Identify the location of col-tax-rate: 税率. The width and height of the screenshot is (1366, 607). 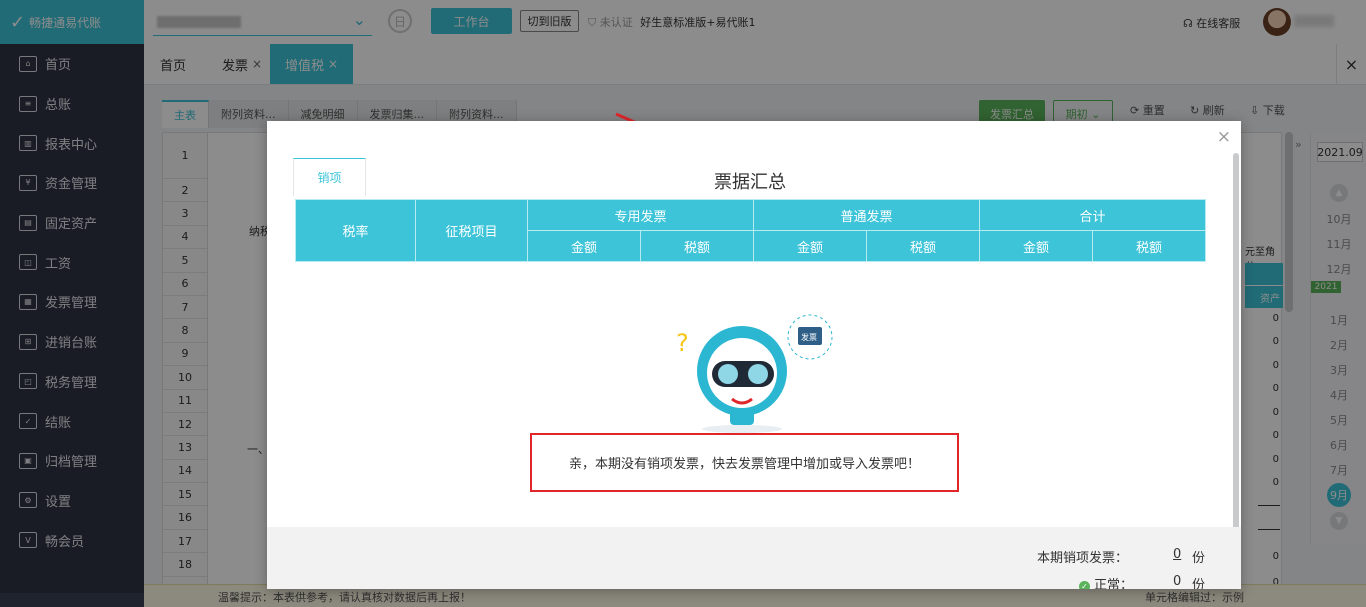
(355, 230).